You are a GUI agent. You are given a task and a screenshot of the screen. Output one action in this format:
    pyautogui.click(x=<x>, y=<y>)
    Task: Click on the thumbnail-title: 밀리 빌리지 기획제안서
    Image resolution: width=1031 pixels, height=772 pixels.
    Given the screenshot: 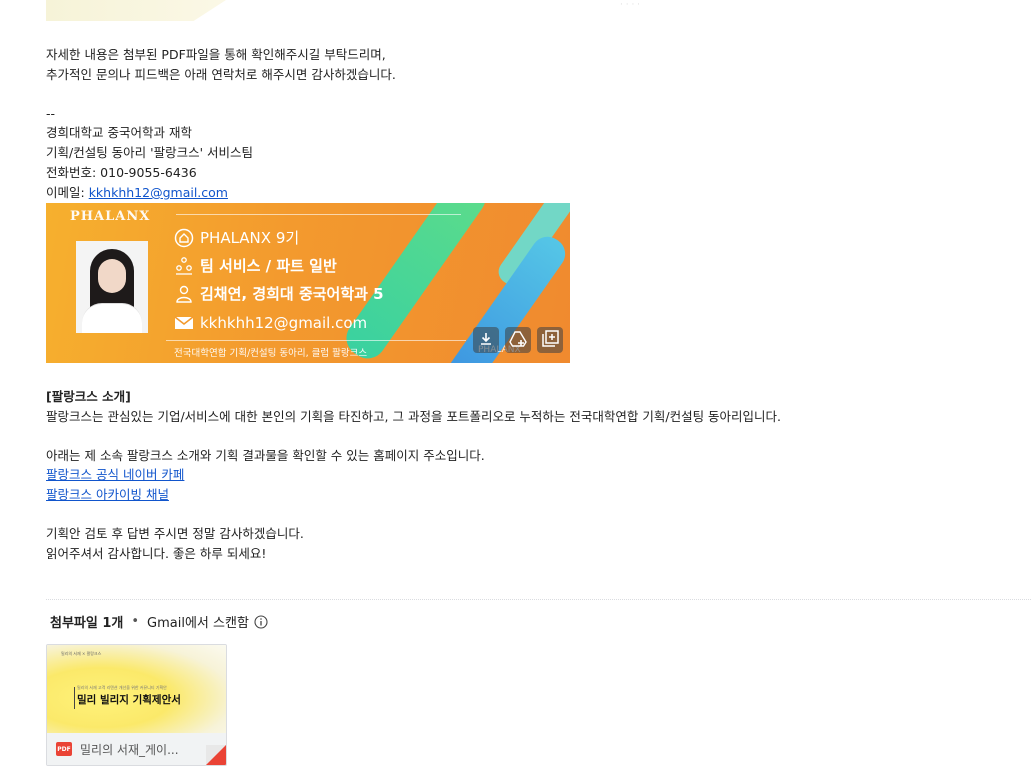 What is the action you would take?
    pyautogui.click(x=129, y=700)
    